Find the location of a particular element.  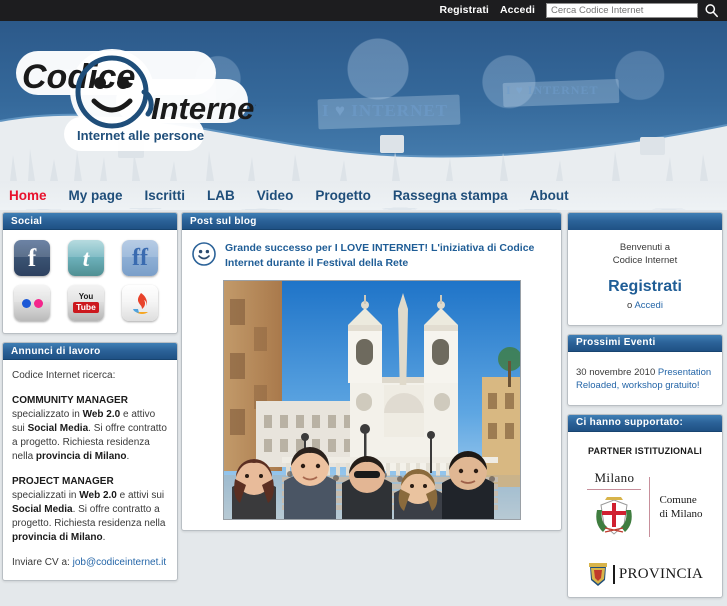

welcome-line-2: Codice Internet is located at coordinates (645, 260).